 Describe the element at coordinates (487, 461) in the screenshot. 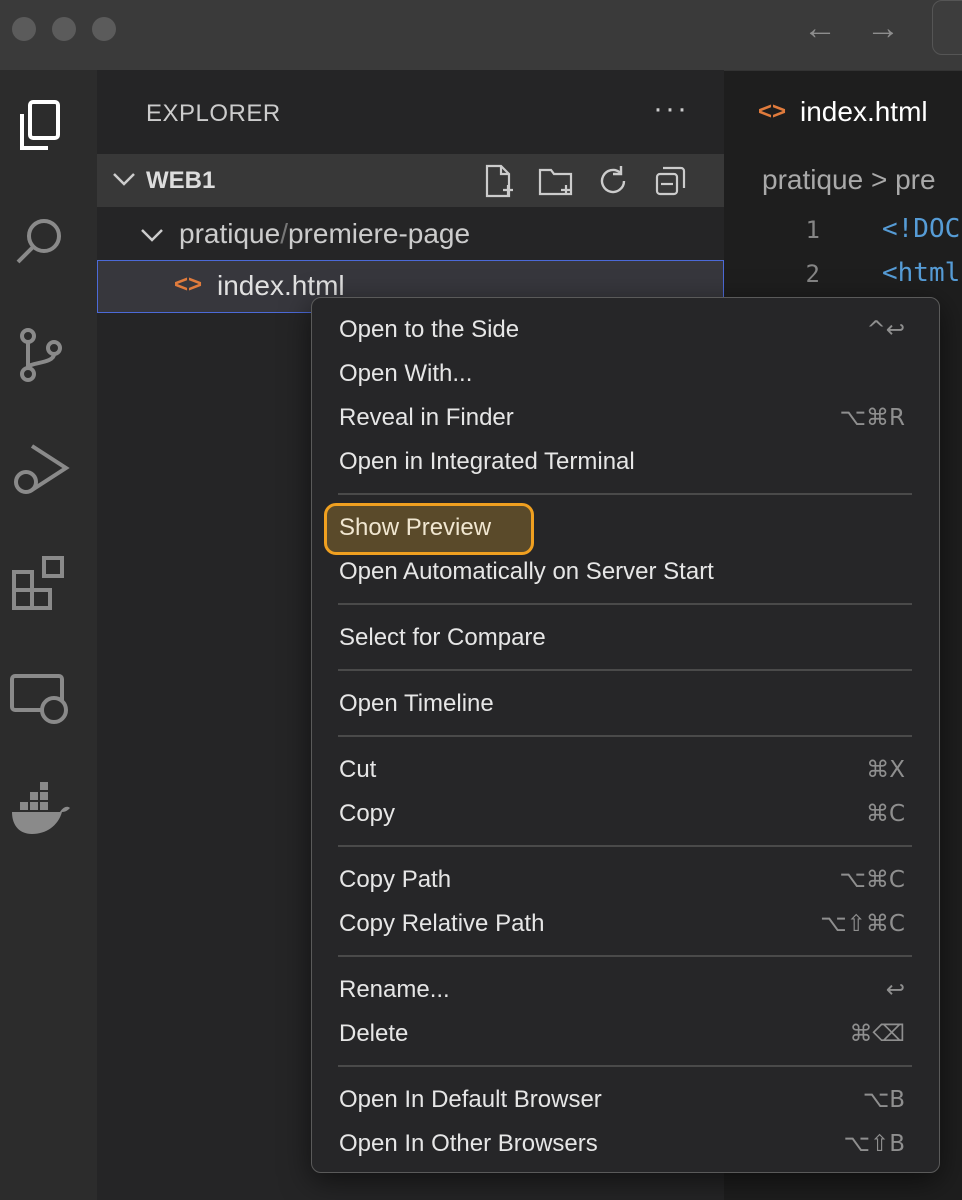

I see `menu-item-label: Open in Integrated Terminal` at that location.